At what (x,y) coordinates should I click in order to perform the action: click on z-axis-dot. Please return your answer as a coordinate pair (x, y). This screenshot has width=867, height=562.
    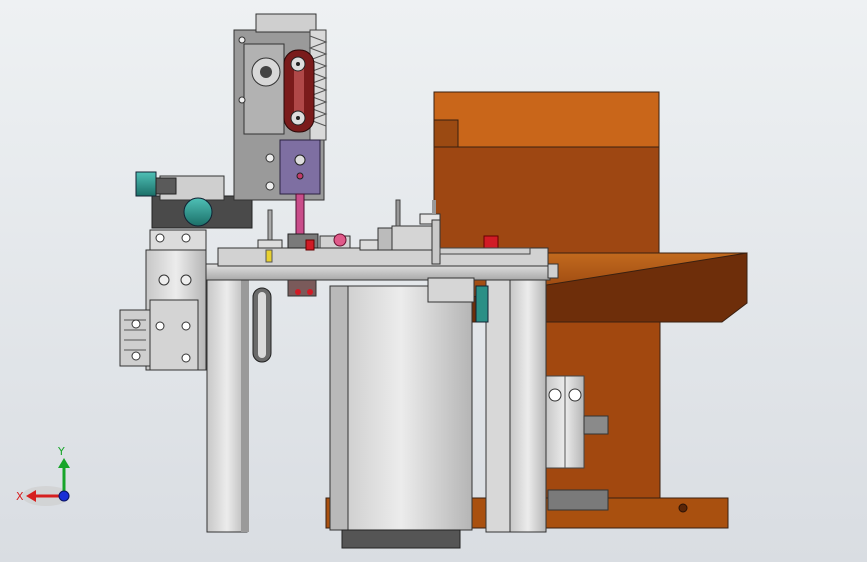
    Looking at the image, I should click on (64, 496).